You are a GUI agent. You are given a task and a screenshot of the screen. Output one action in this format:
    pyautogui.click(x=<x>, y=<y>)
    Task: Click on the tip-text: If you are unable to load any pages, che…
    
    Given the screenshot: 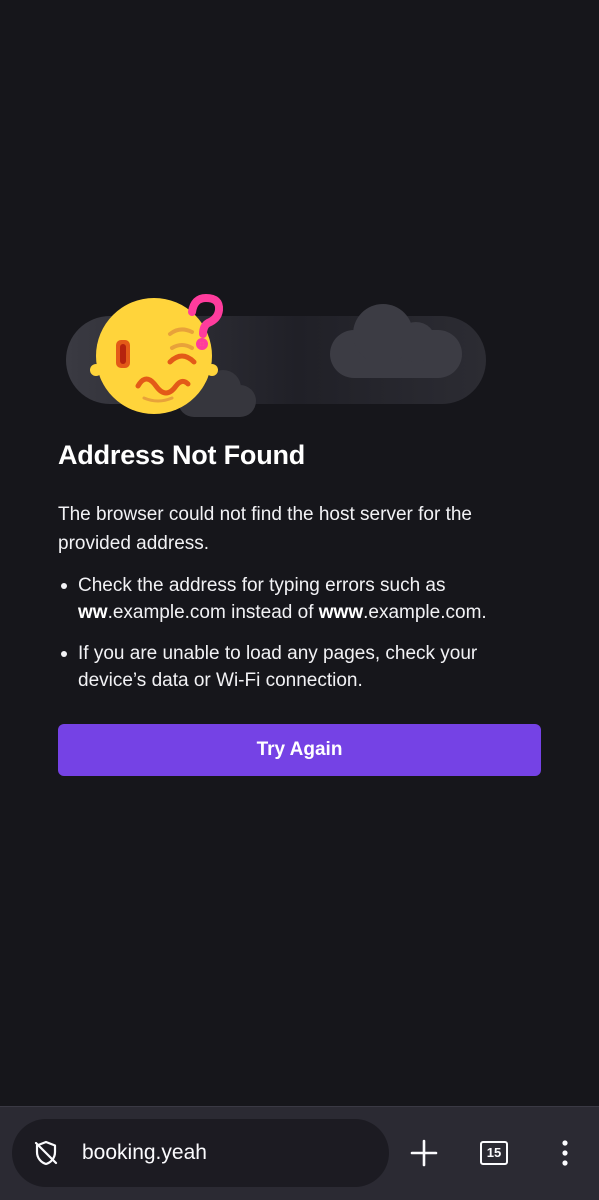 What is the action you would take?
    pyautogui.click(x=278, y=667)
    